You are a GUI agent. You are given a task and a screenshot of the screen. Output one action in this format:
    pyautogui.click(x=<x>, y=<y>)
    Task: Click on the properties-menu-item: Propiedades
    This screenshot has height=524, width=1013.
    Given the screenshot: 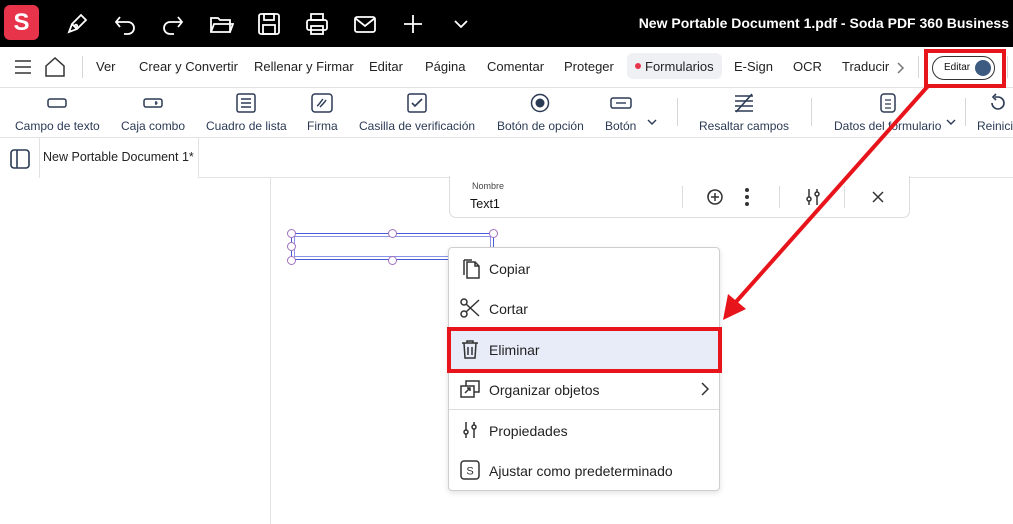 What is the action you would take?
    pyautogui.click(x=584, y=430)
    